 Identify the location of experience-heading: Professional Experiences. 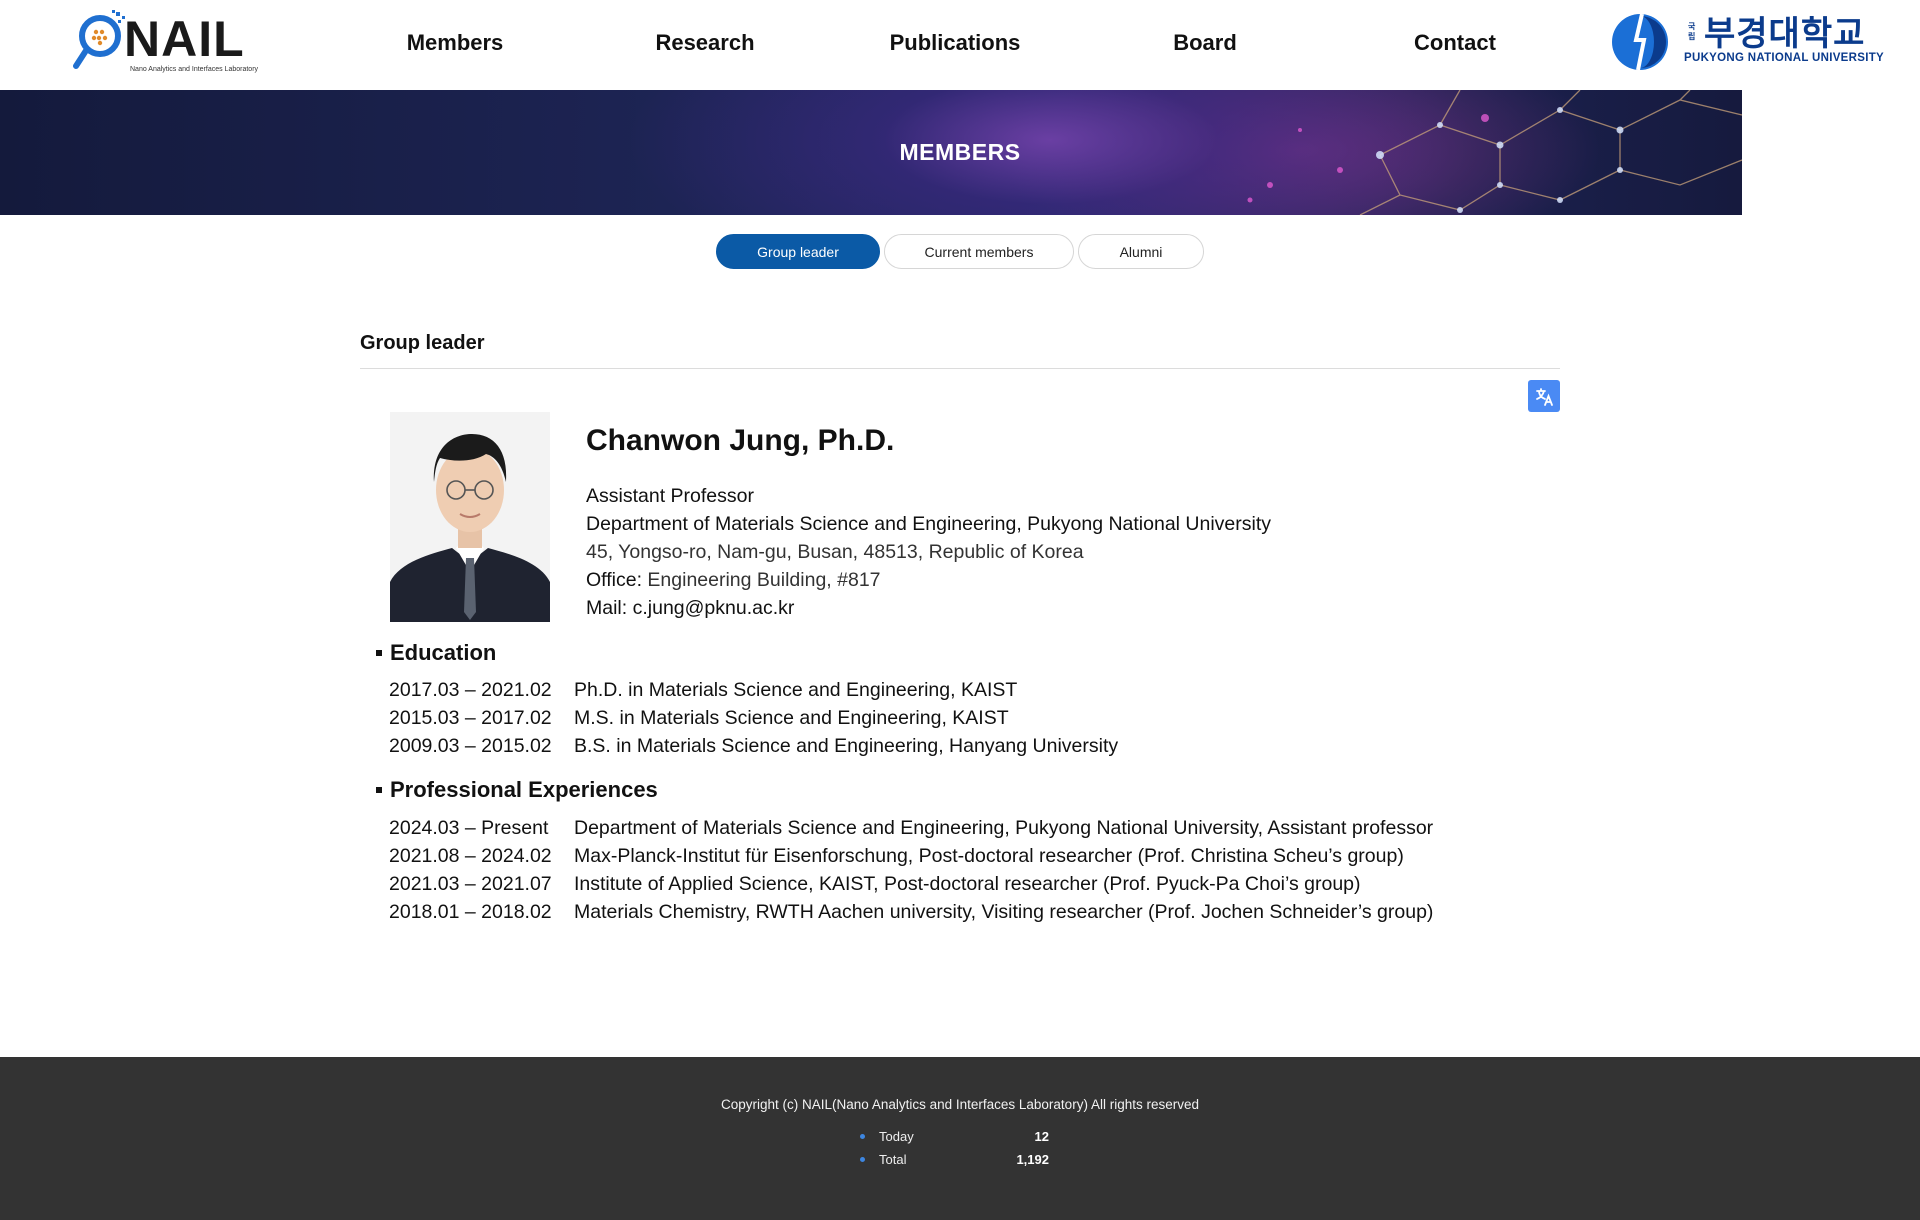
(517, 790).